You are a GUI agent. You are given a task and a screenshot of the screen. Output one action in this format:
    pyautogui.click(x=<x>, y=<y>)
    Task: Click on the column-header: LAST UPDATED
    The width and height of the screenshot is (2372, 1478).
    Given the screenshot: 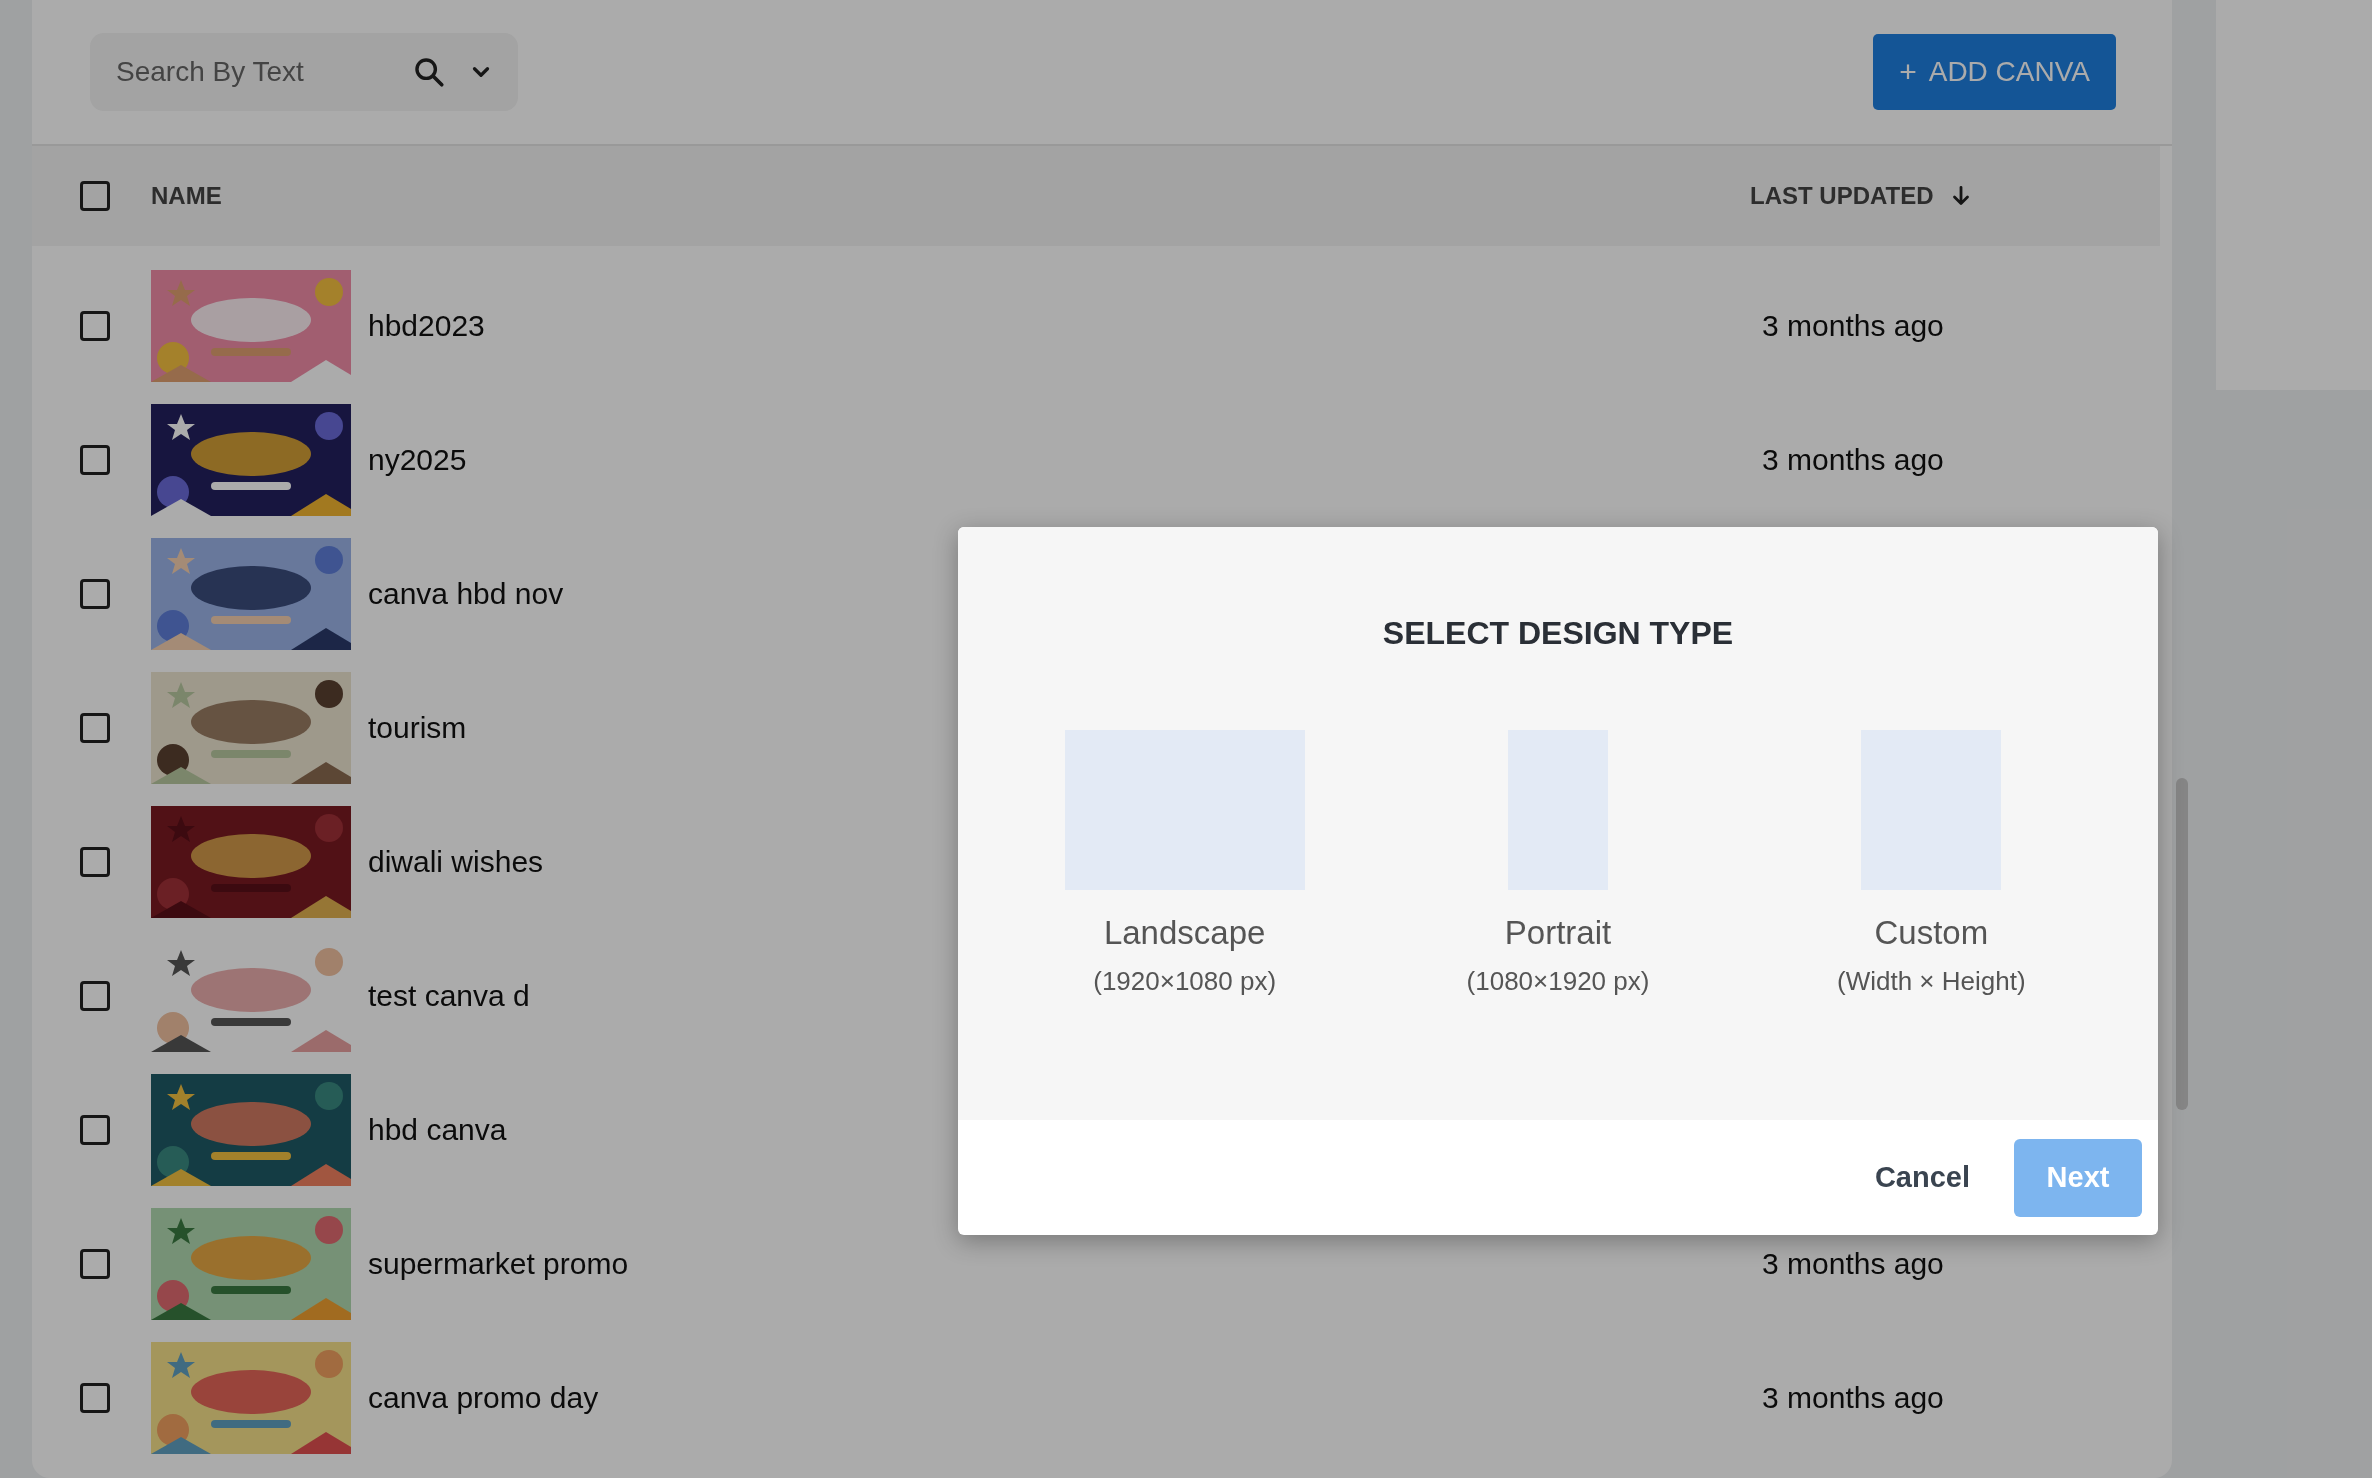 What is the action you would take?
    pyautogui.click(x=1862, y=196)
    